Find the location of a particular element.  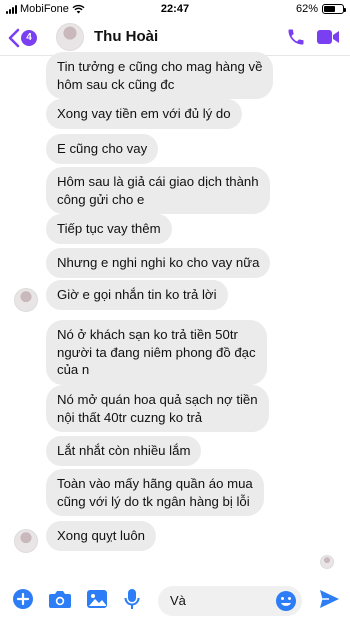

gallery-icon is located at coordinates (97, 599).